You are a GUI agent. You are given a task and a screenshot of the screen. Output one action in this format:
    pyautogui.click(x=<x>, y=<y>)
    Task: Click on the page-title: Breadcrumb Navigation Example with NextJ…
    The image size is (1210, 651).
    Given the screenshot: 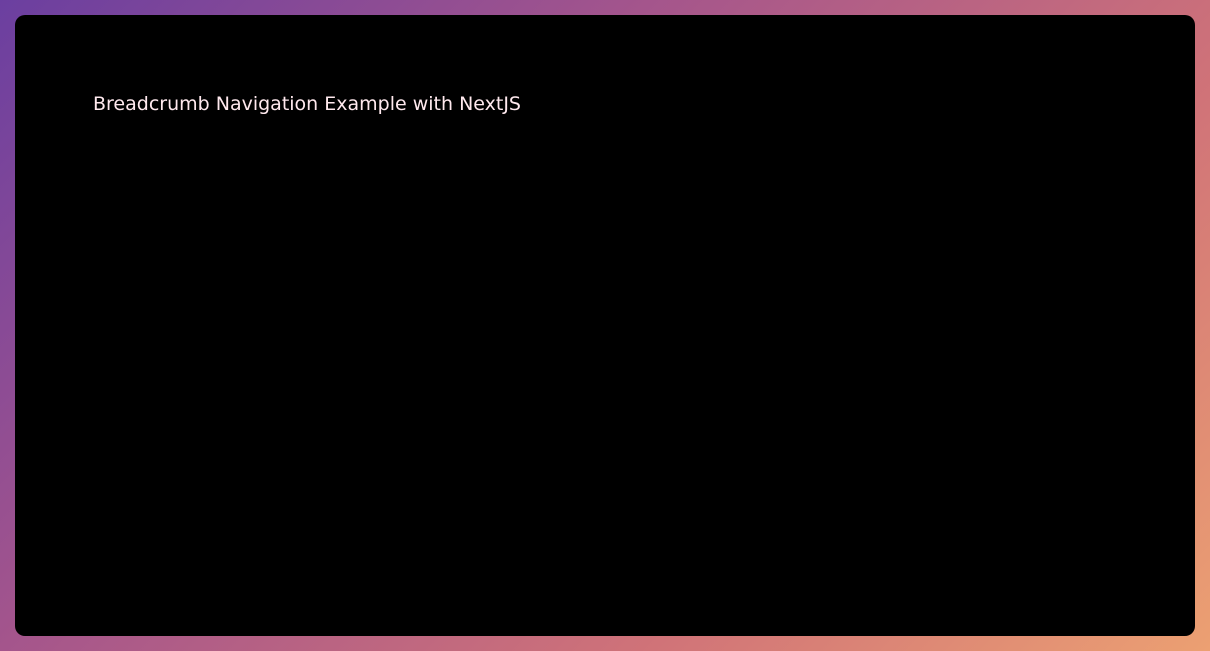 What is the action you would take?
    pyautogui.click(x=307, y=104)
    